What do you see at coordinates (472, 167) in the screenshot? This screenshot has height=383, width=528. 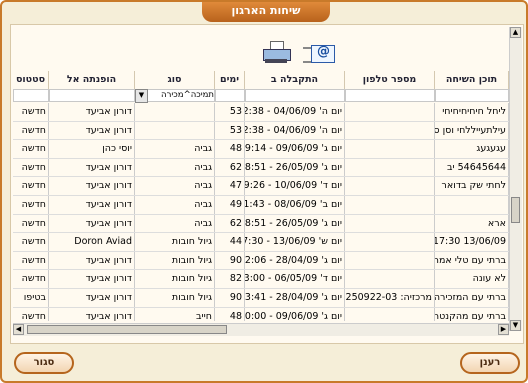 I see `cell-content: 54645644 יב` at bounding box center [472, 167].